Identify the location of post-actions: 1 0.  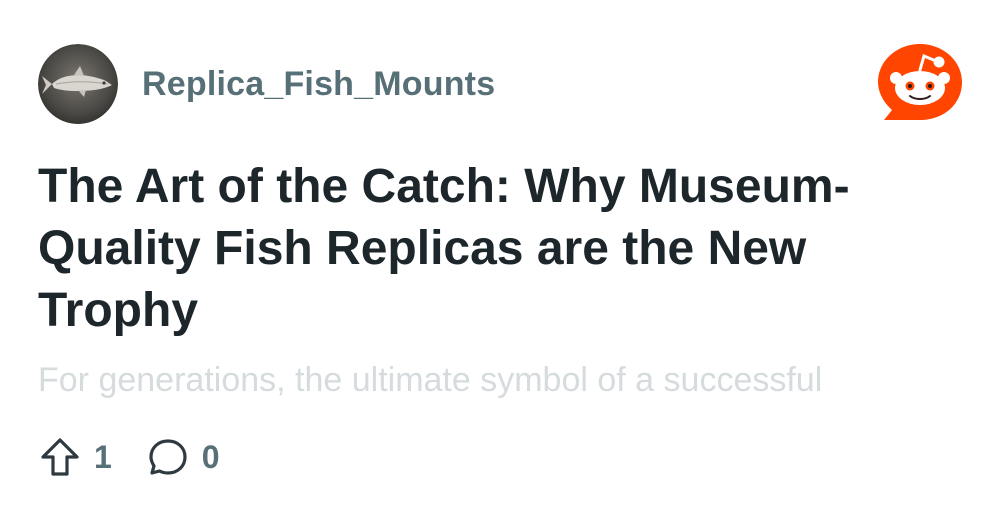
(146, 457).